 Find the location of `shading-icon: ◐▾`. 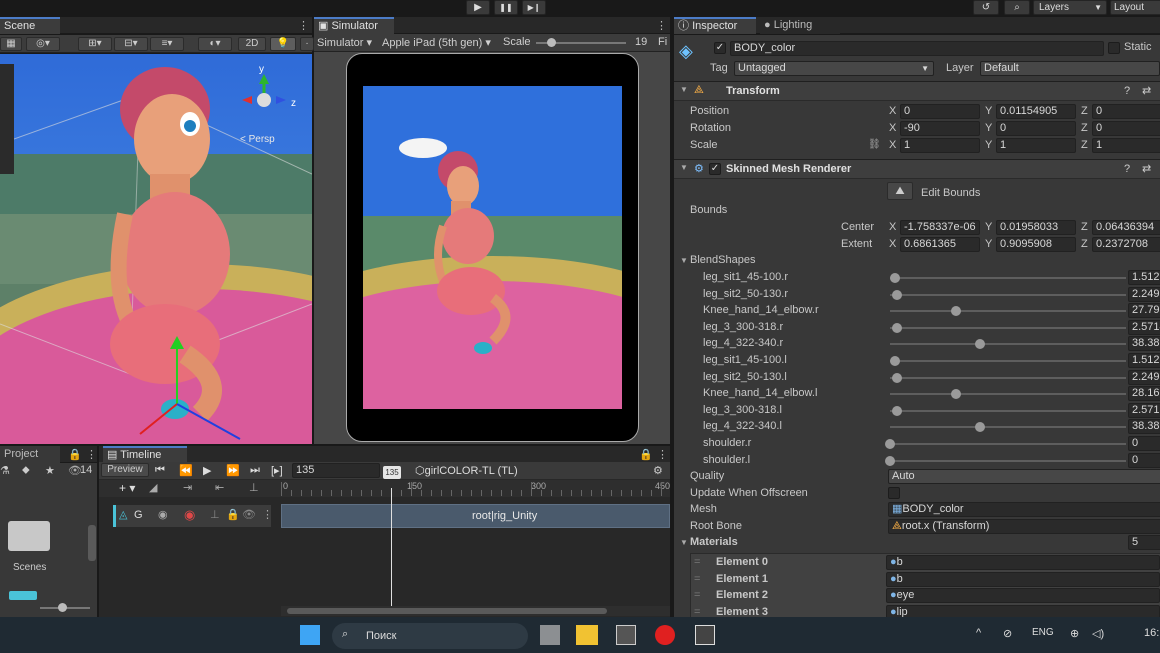

shading-icon: ◐▾ is located at coordinates (215, 44).